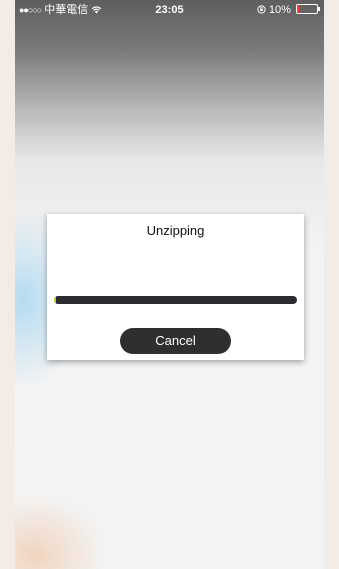  I want to click on status-bar: ●●○○○ 中華電信 23:05 10%, so click(169, 10).